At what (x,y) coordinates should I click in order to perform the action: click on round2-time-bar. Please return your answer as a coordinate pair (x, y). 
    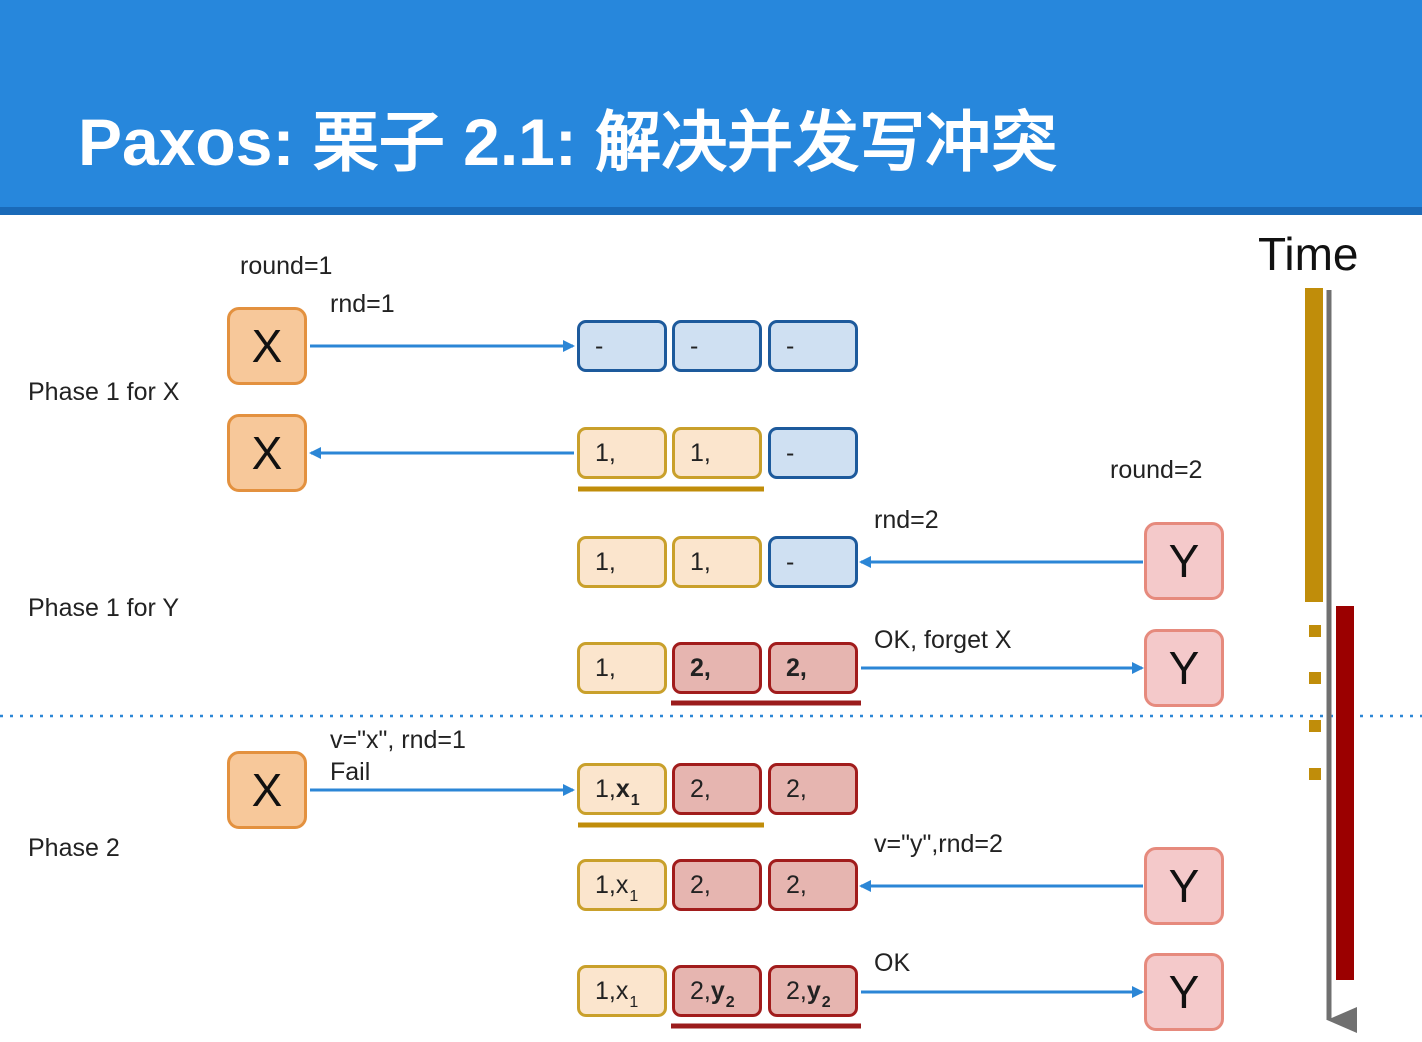
    Looking at the image, I should click on (1345, 793).